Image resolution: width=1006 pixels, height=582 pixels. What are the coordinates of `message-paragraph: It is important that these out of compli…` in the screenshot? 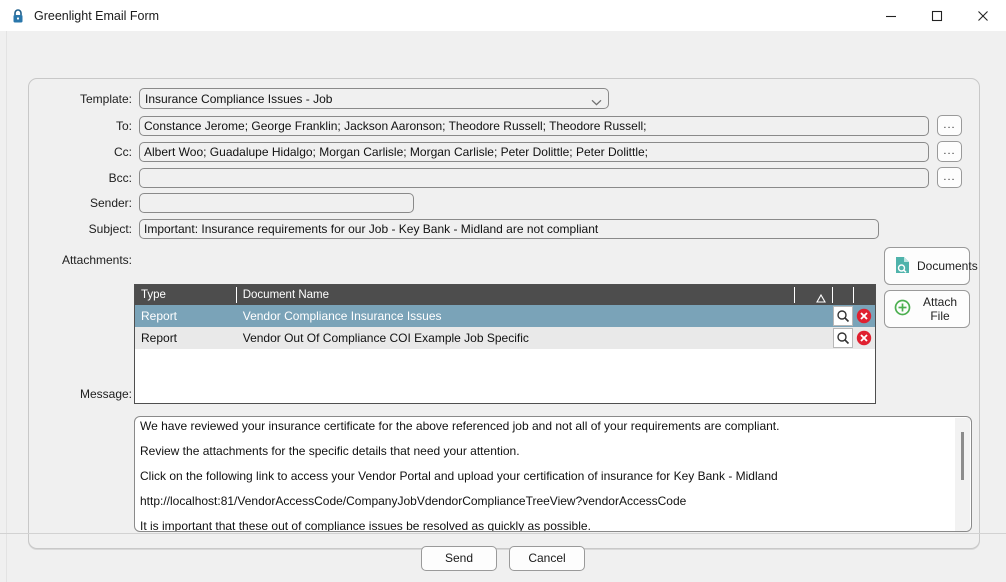 It's located at (365, 525).